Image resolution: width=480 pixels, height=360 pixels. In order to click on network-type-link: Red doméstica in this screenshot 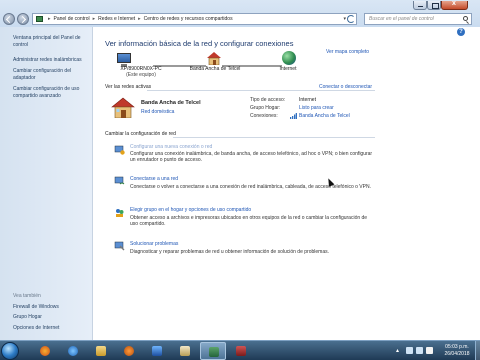, I will do `click(157, 112)`.